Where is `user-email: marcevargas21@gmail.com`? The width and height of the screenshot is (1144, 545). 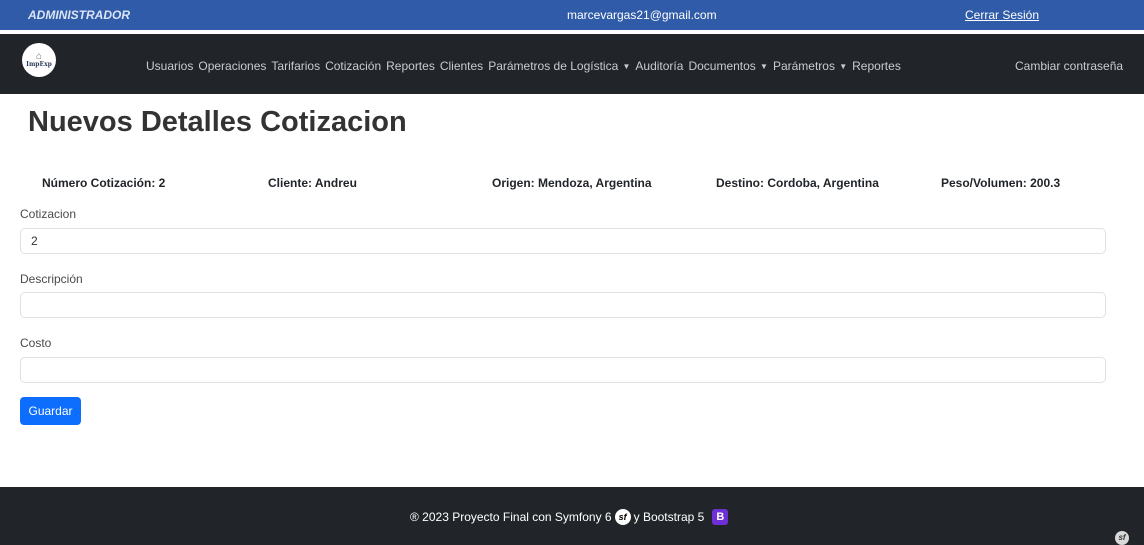 user-email: marcevargas21@gmail.com is located at coordinates (642, 15).